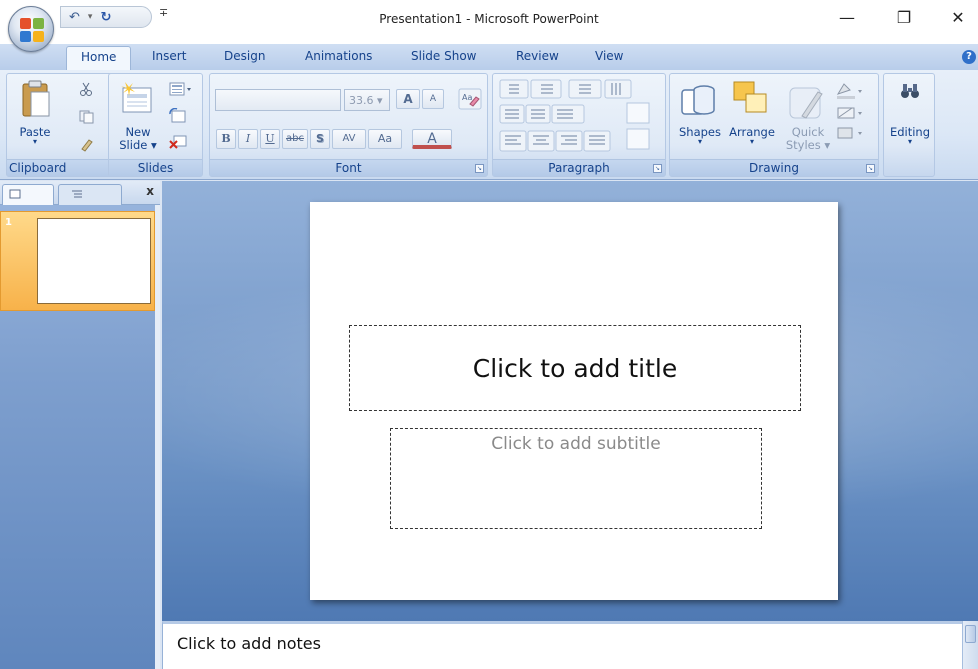 The image size is (978, 669). Describe the element at coordinates (904, 17) in the screenshot. I see `restore-button: ❐` at that location.